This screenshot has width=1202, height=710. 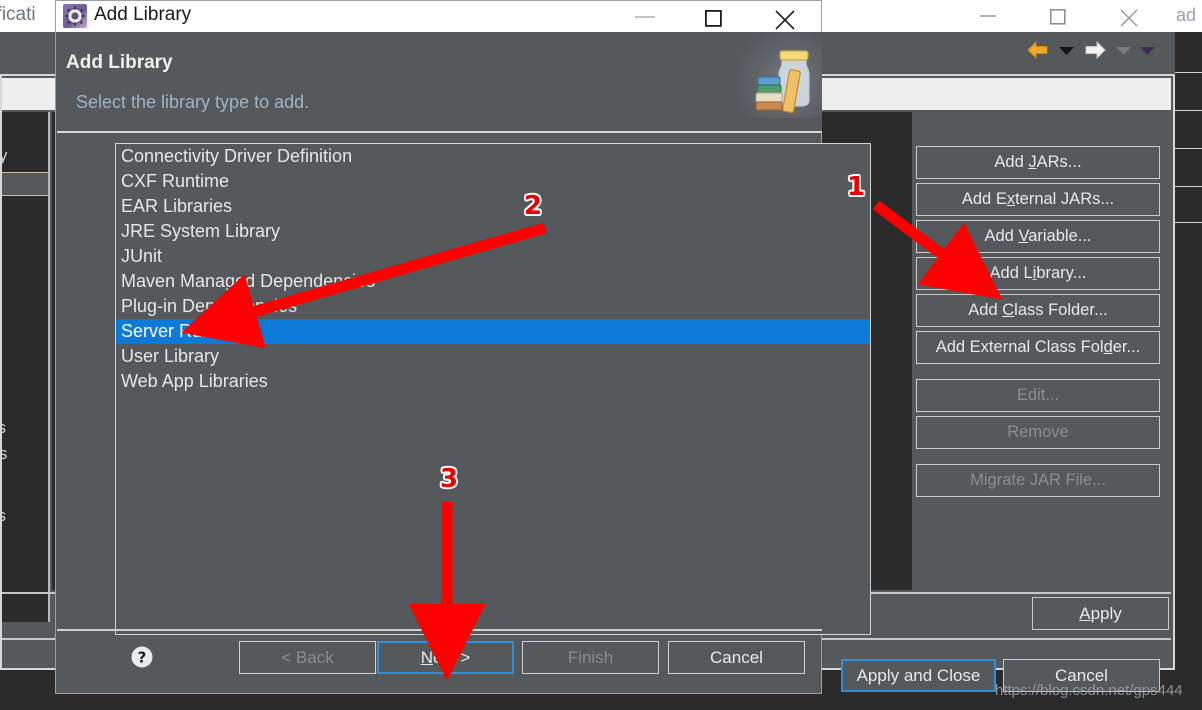 What do you see at coordinates (307, 657) in the screenshot?
I see `back-button: < Back` at bounding box center [307, 657].